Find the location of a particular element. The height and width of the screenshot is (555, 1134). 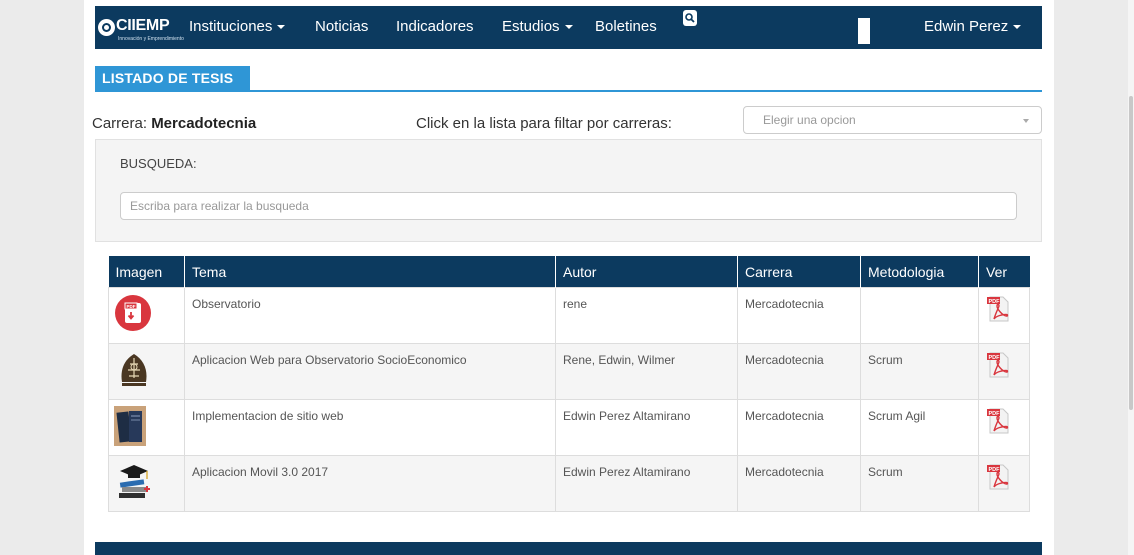

table-cell-metodologia is located at coordinates (919, 315).